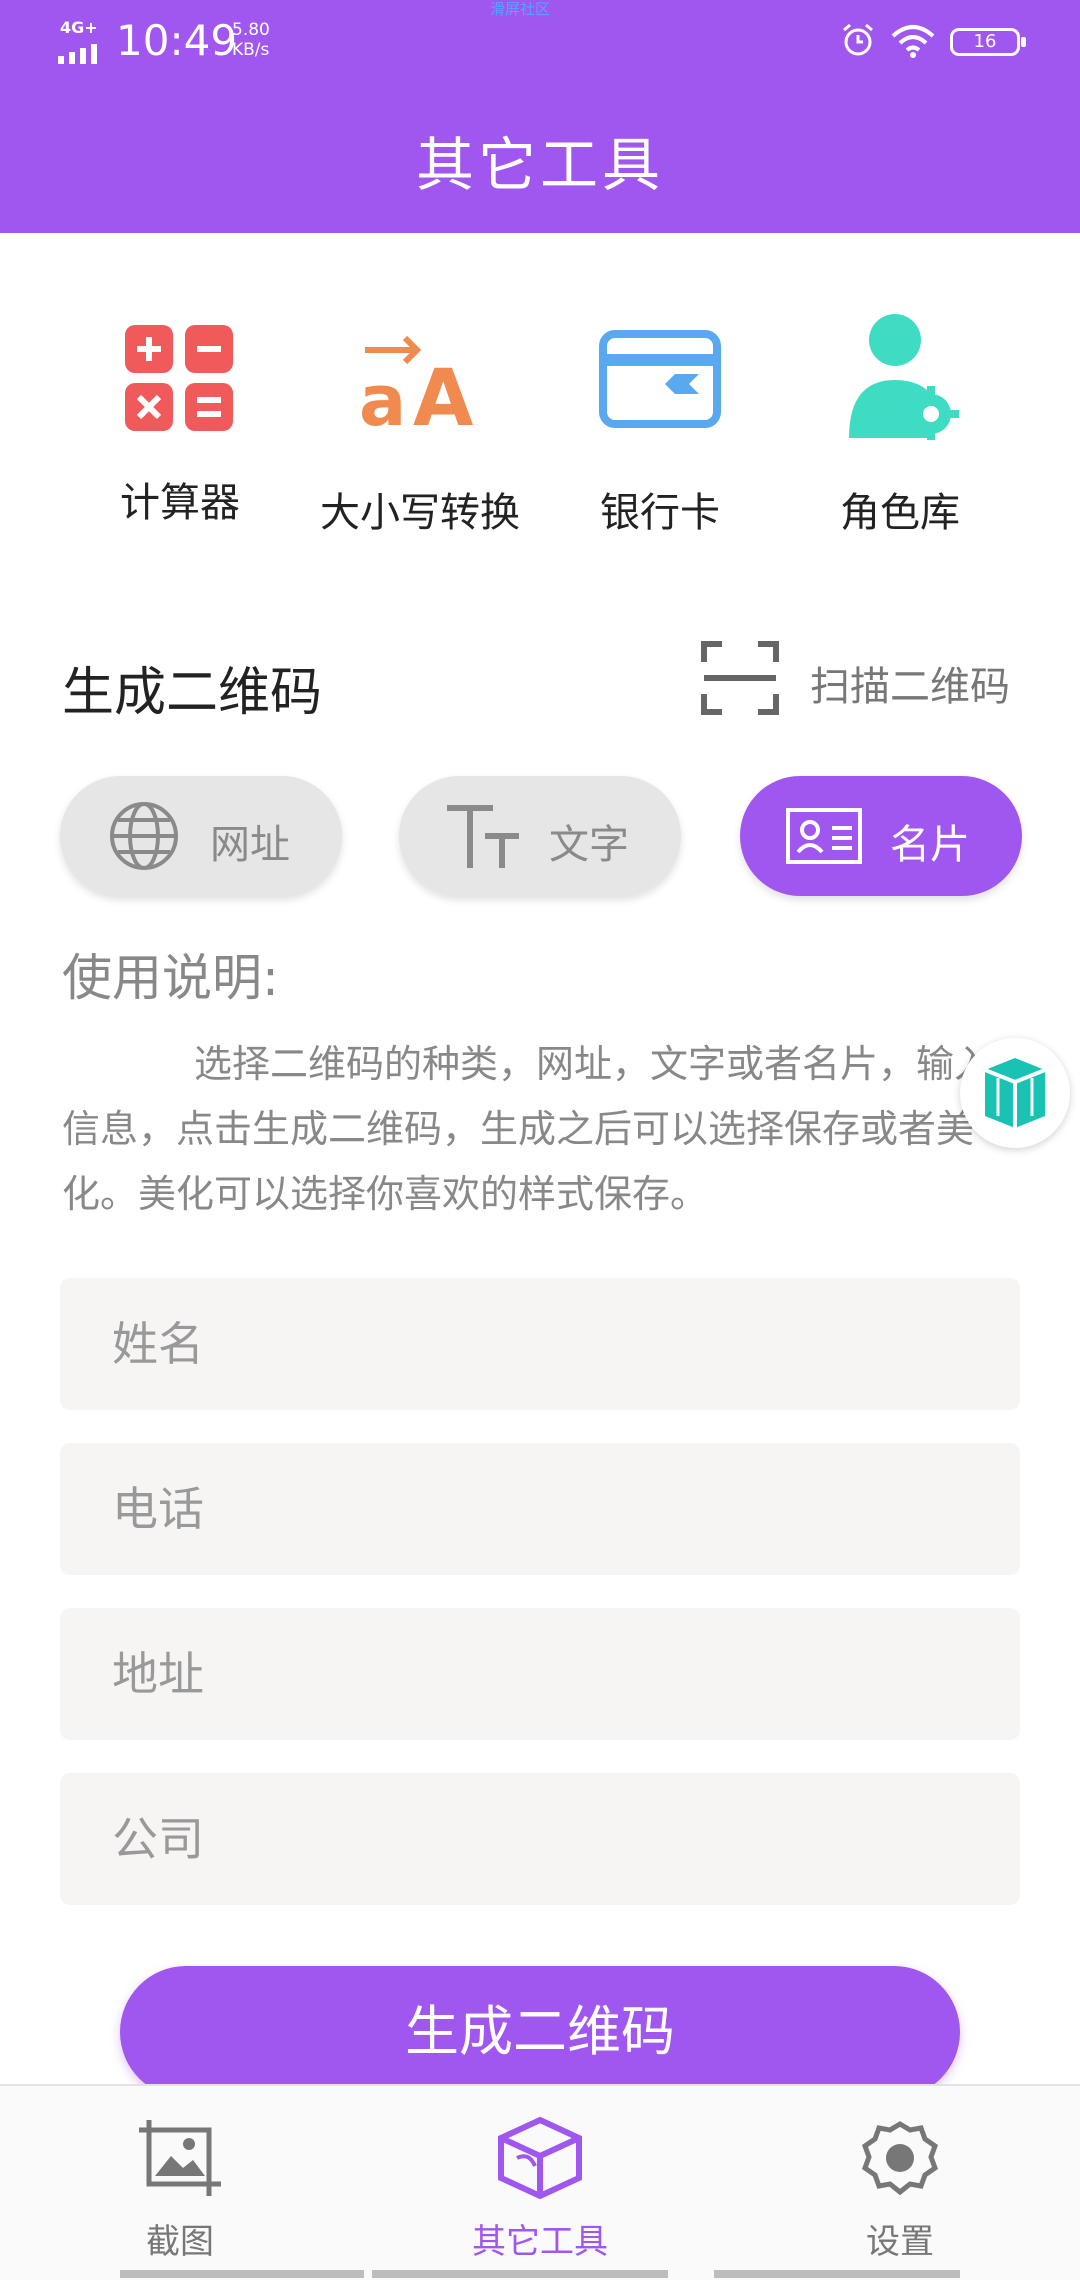 The width and height of the screenshot is (1080, 2280). What do you see at coordinates (740, 678) in the screenshot?
I see `scan-icon` at bounding box center [740, 678].